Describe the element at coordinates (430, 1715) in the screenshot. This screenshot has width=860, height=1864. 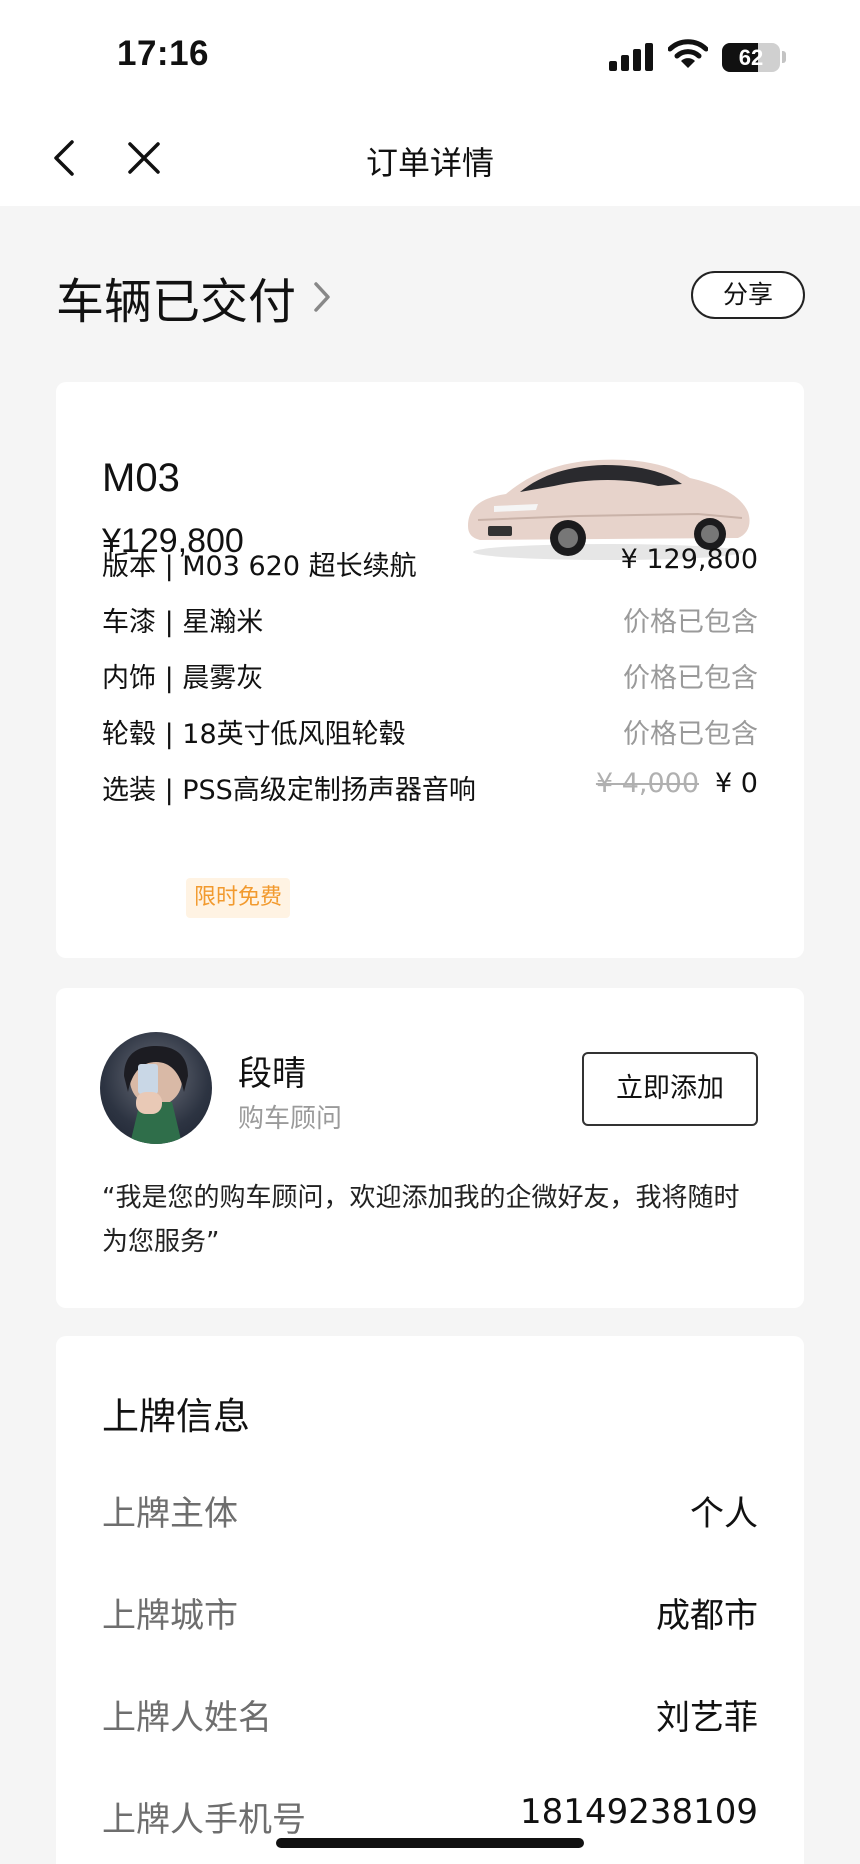
I see `plate-row-name: 上牌人姓名 刘艺菲` at that location.